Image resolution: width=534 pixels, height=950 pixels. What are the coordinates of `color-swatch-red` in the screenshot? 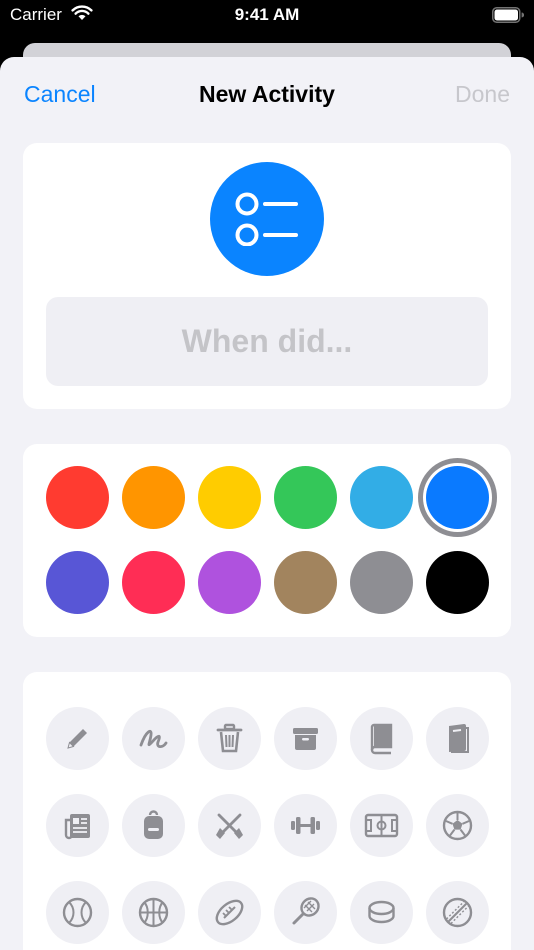 It's located at (77, 497).